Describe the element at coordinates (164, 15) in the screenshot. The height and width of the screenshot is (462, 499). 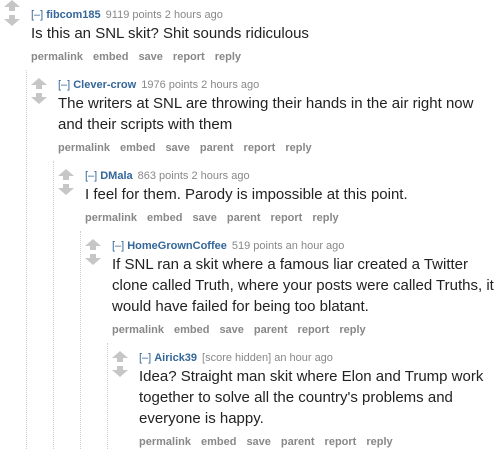
I see `score-and-time: 9119 points 2 hours ago` at that location.